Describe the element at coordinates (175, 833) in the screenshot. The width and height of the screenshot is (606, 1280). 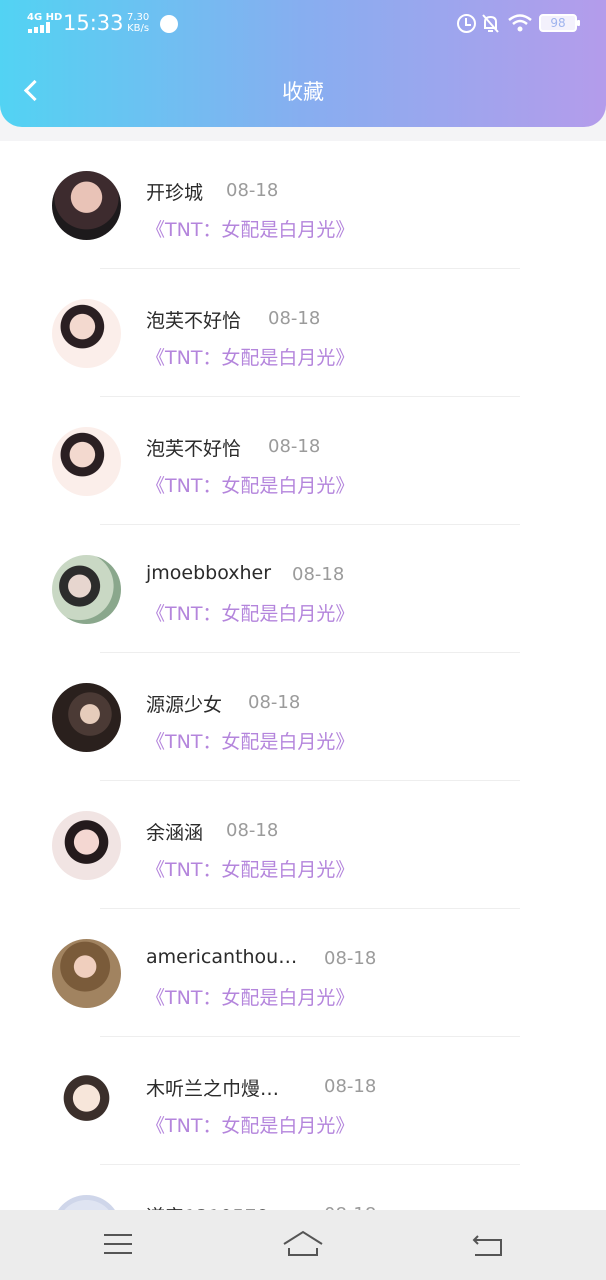
I see `user-name: 余涵涵` at that location.